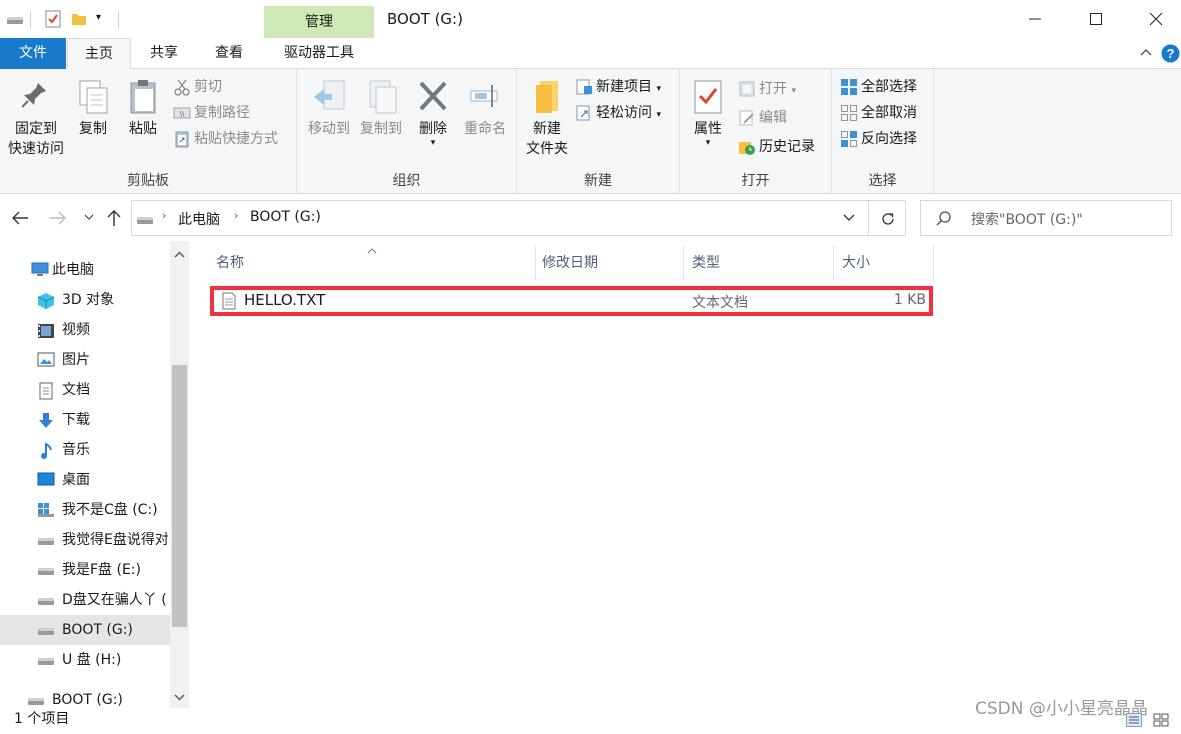 This screenshot has width=1181, height=734. What do you see at coordinates (98, 17) in the screenshot?
I see `customize-quick-access-icon: ▾` at bounding box center [98, 17].